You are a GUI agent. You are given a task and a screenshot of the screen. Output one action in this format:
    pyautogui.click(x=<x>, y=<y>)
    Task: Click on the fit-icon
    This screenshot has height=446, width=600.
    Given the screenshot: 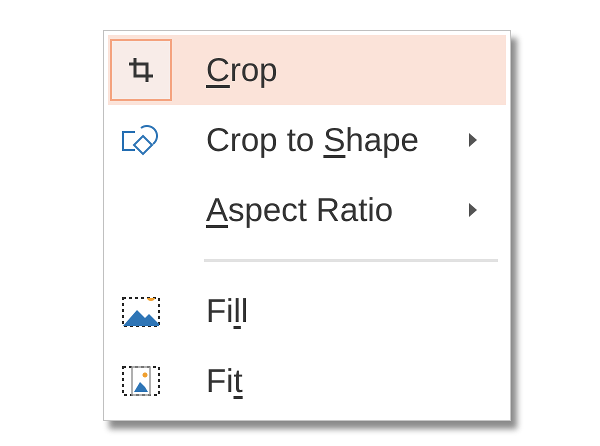 What is the action you would take?
    pyautogui.click(x=141, y=381)
    